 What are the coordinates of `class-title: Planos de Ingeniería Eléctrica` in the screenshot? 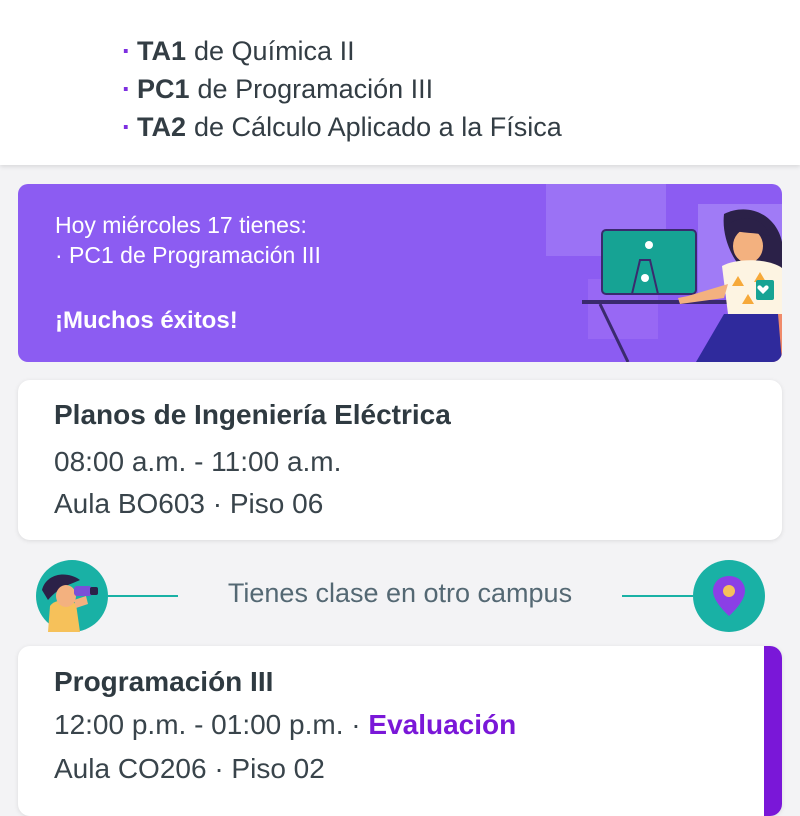 It's located at (252, 414).